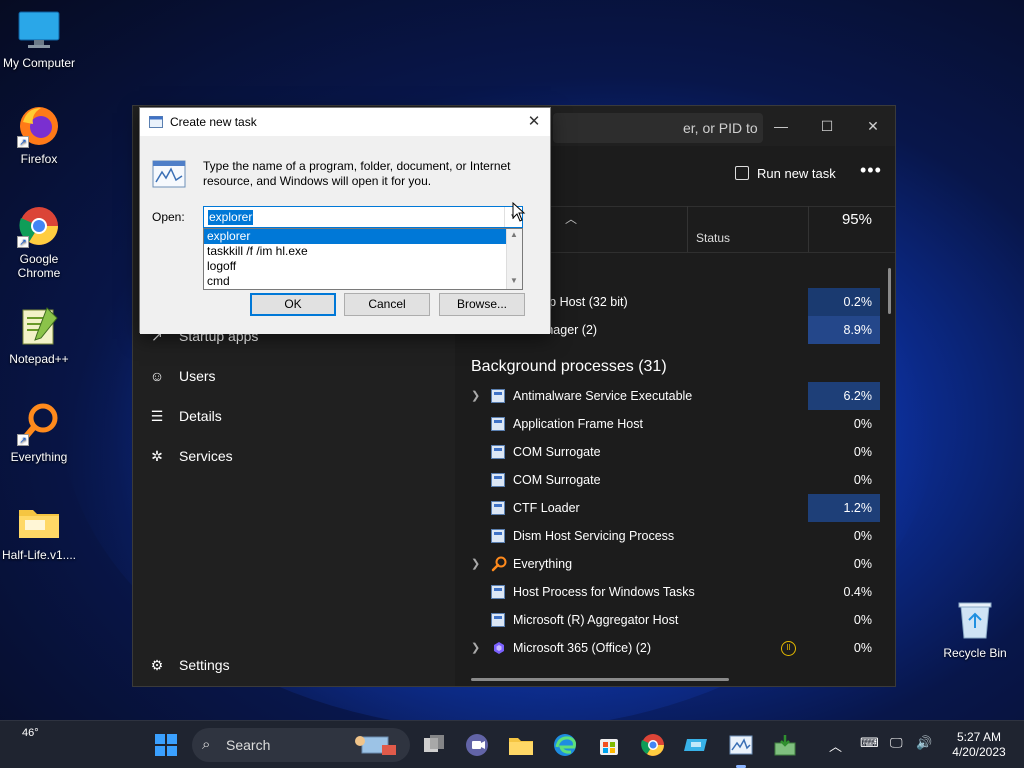 The width and height of the screenshot is (1024, 768). I want to click on nav-settings: ⚙ Settings, so click(188, 665).